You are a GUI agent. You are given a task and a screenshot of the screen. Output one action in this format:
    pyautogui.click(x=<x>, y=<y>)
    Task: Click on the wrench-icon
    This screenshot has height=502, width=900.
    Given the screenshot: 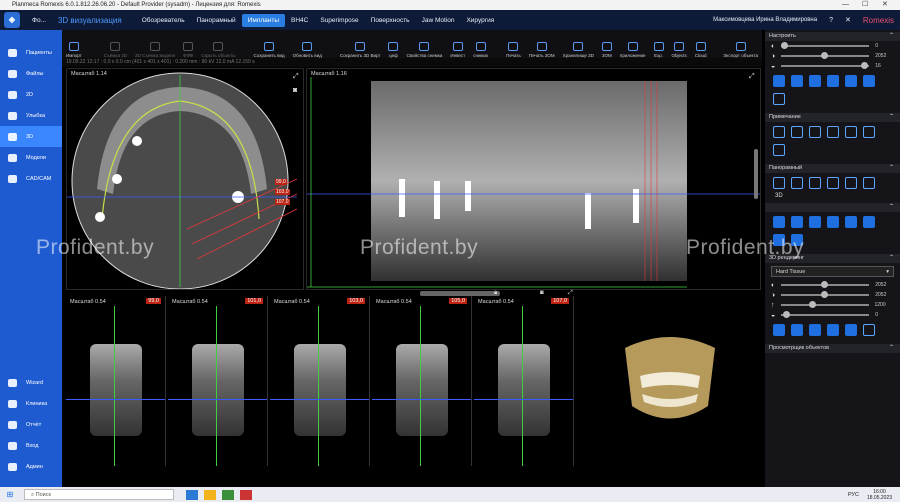 What is the action you would take?
    pyautogui.click(x=779, y=99)
    